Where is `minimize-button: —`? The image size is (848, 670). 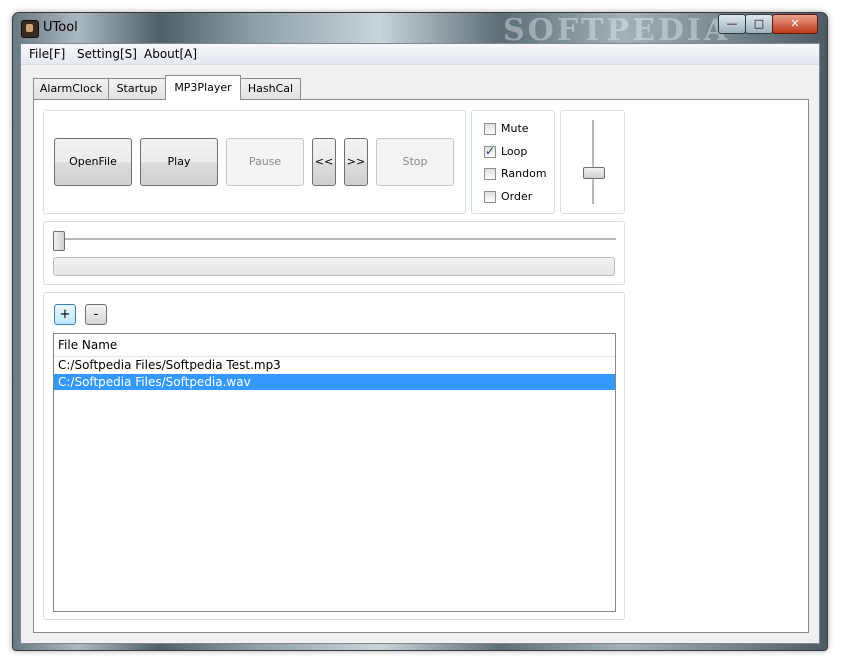
minimize-button: — is located at coordinates (732, 24).